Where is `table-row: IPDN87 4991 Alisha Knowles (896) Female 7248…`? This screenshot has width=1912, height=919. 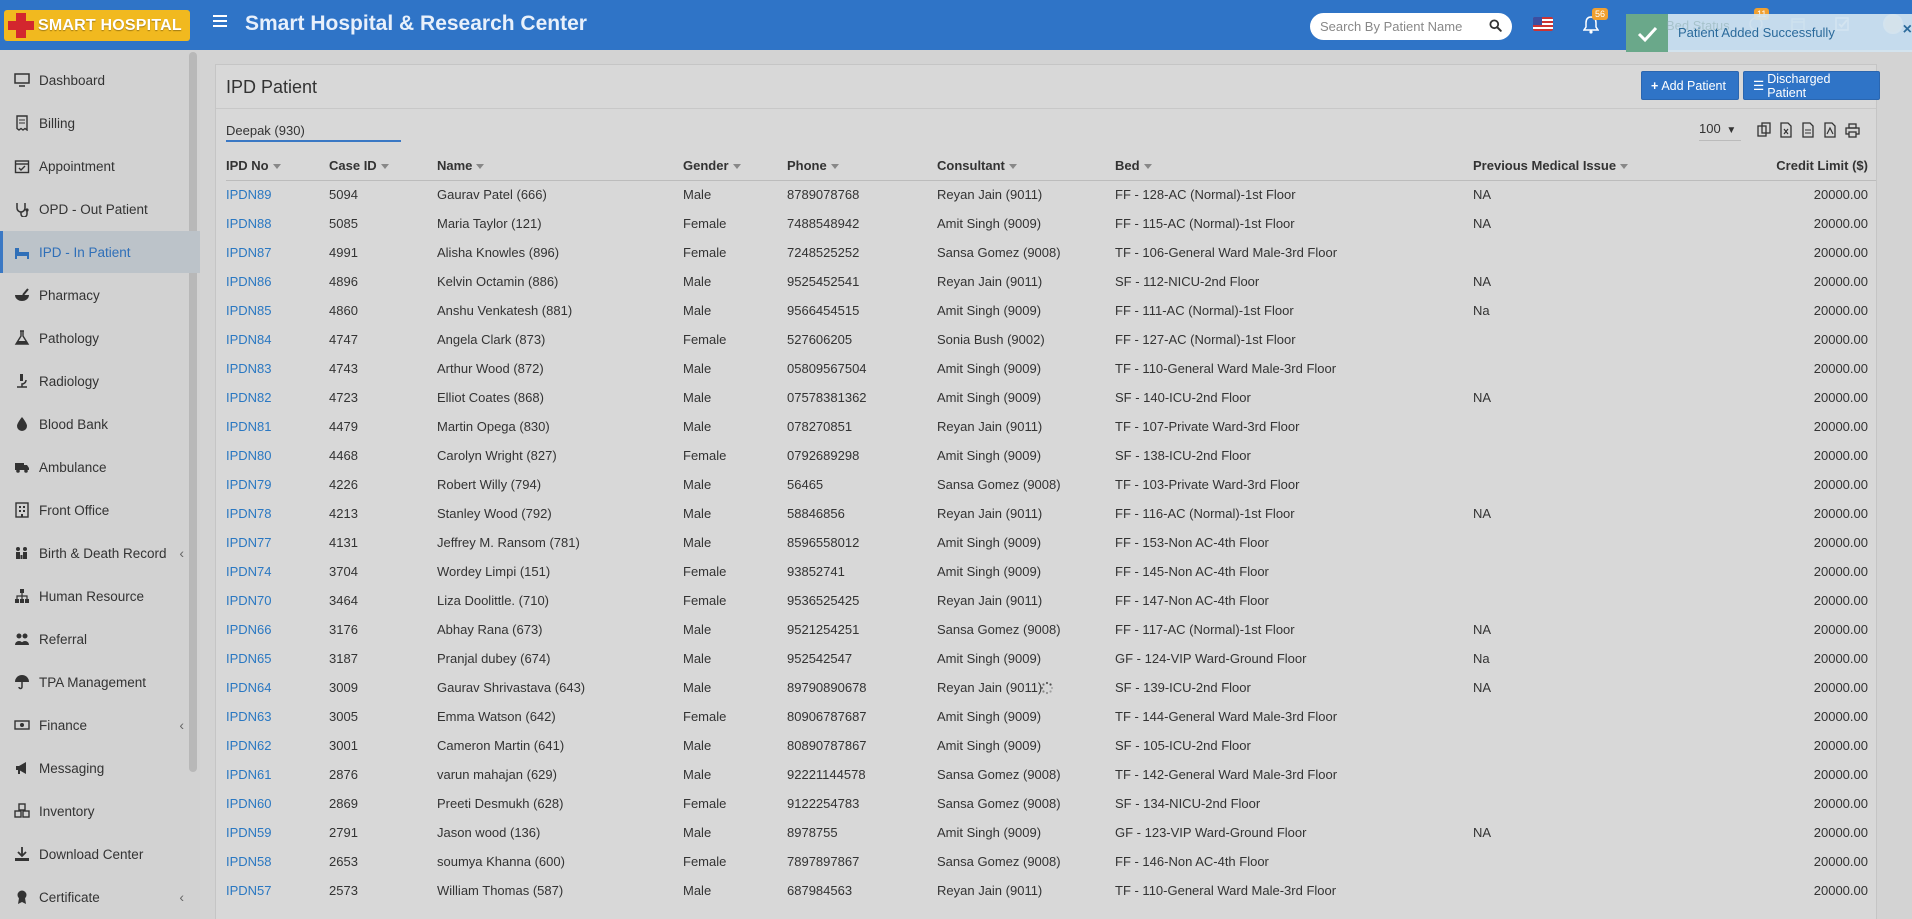 table-row: IPDN87 4991 Alisha Knowles (896) Female 7248… is located at coordinates (1051, 252).